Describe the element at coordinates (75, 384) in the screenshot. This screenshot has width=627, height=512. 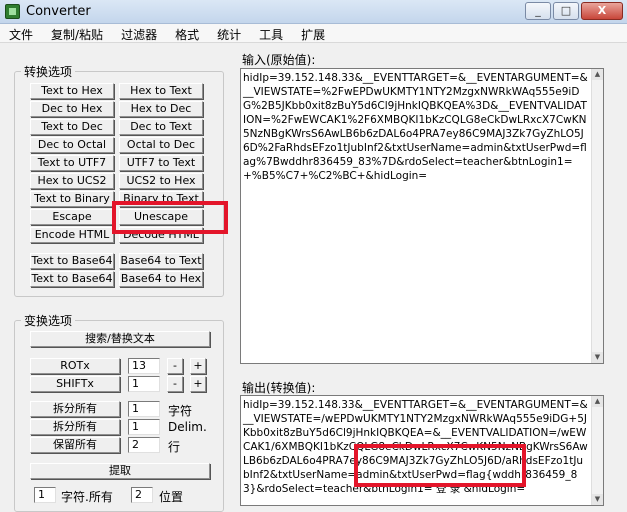
I see `shiftx-button: SHIFTx` at that location.